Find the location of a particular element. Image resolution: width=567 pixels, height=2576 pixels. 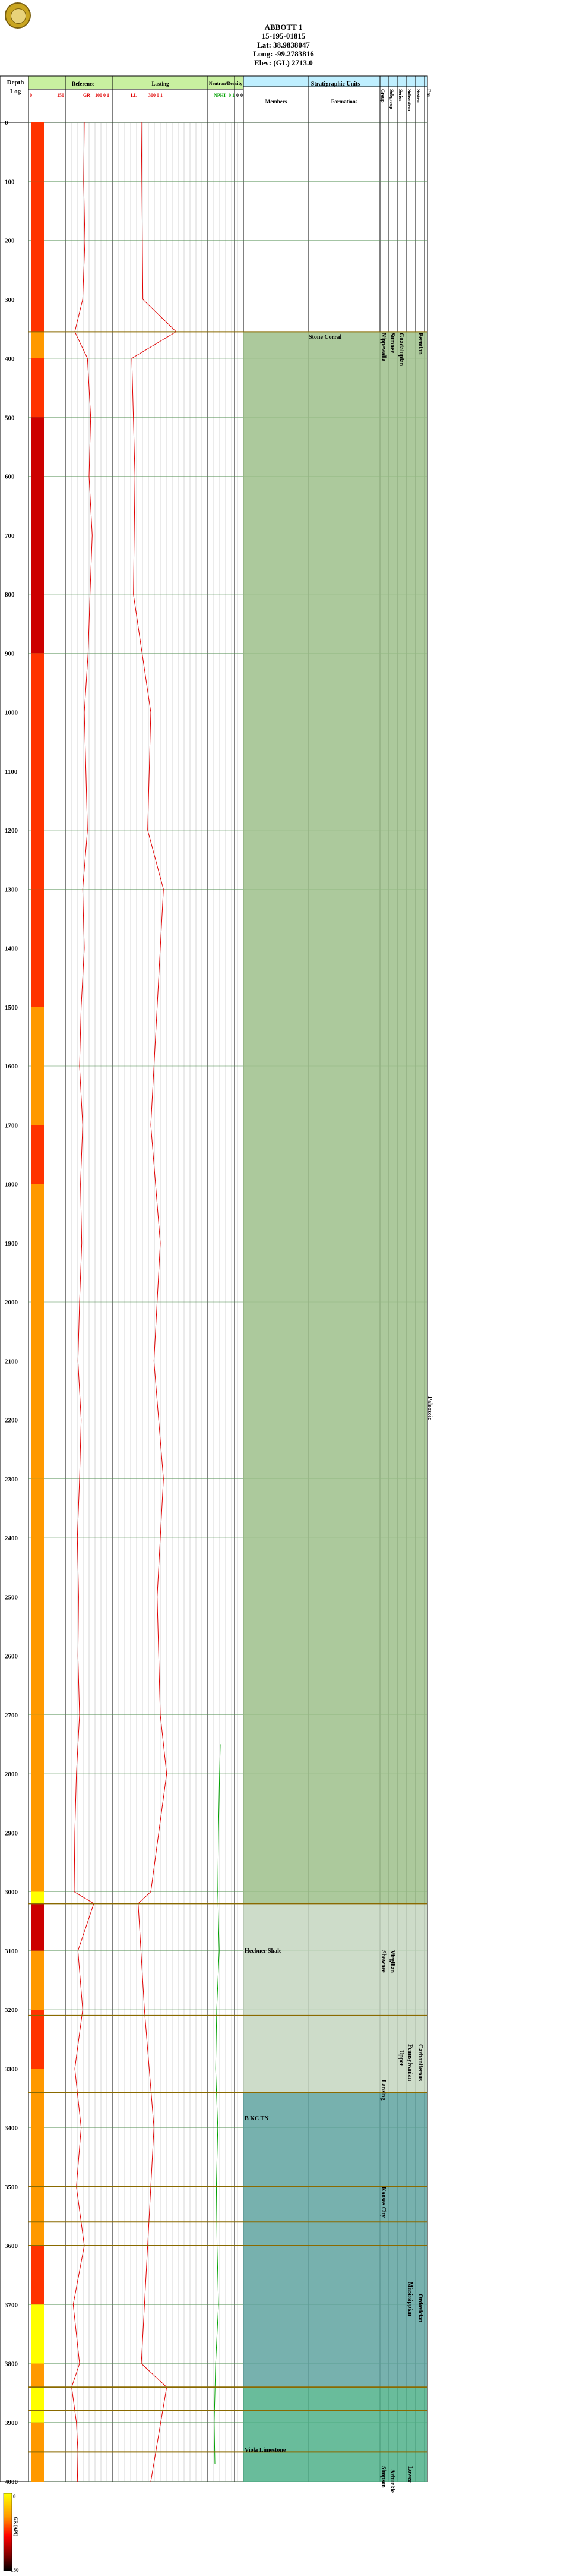

ref-curve-label: GR is located at coordinates (86, 96).